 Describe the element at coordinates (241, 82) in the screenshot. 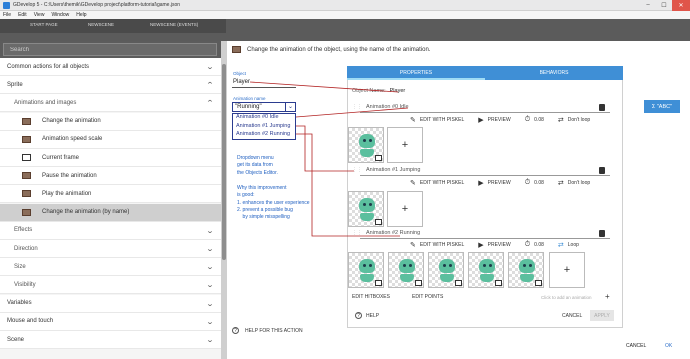

I see `object-field: Player` at that location.